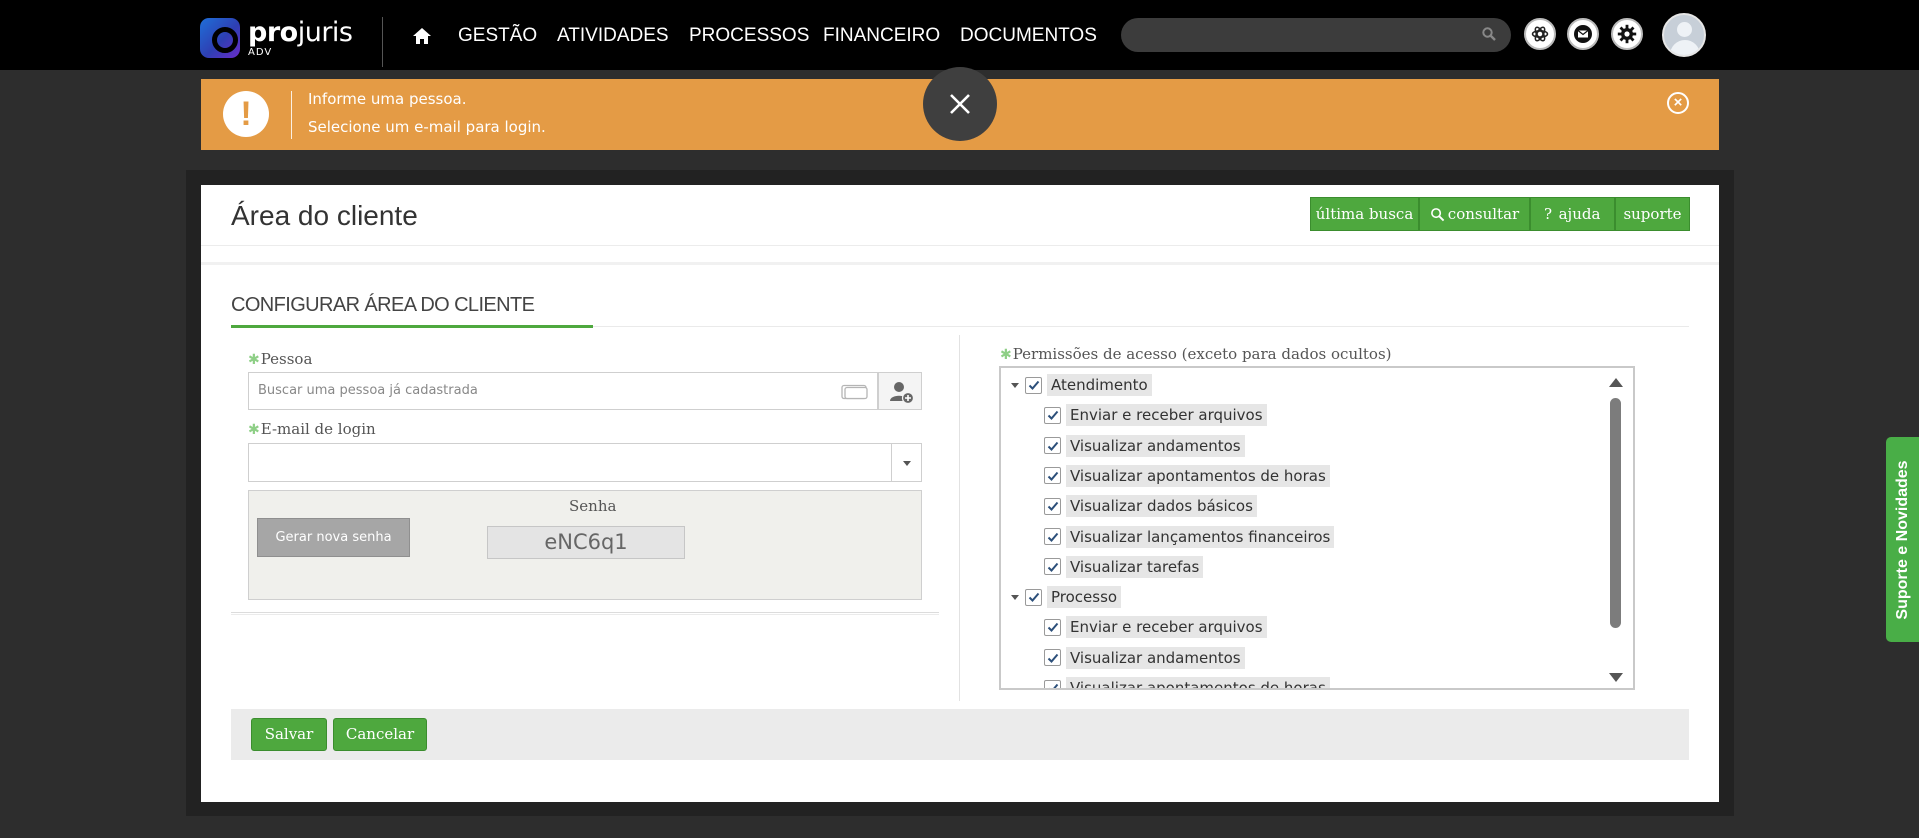  Describe the element at coordinates (1678, 103) in the screenshot. I see `alert-close-icon: ×` at that location.